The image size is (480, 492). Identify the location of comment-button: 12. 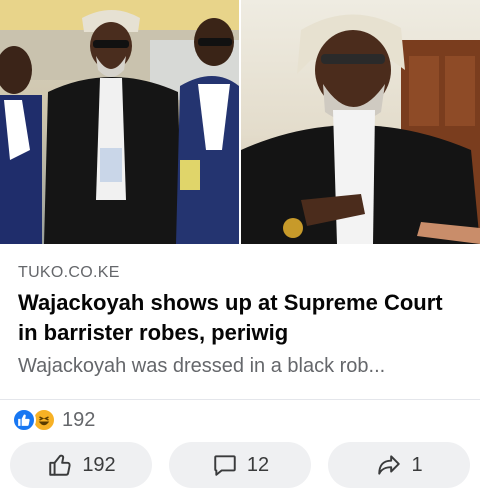
(240, 465).